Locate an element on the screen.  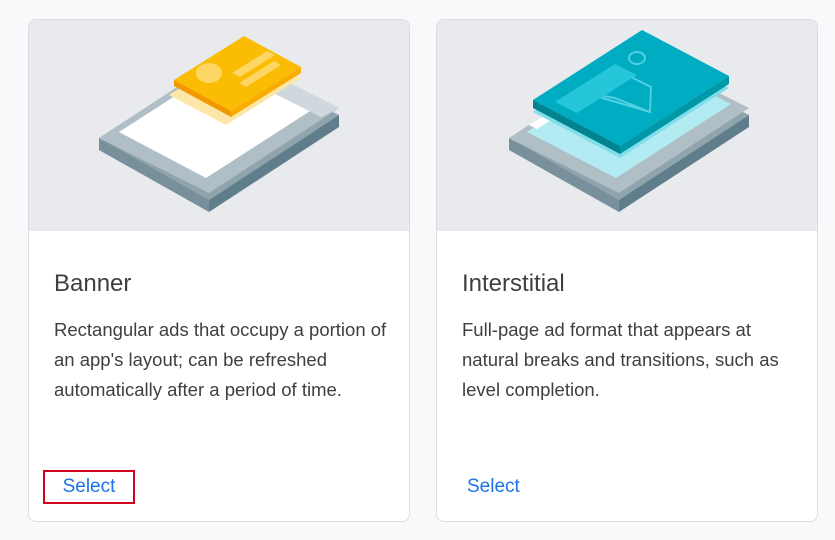
banner-select-button: Select is located at coordinates (89, 487).